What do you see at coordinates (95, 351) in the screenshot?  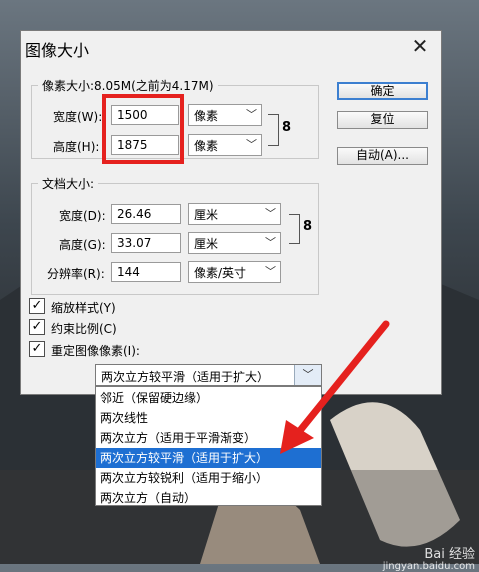 I see `resample-image-label: 重定图像像素(I):` at bounding box center [95, 351].